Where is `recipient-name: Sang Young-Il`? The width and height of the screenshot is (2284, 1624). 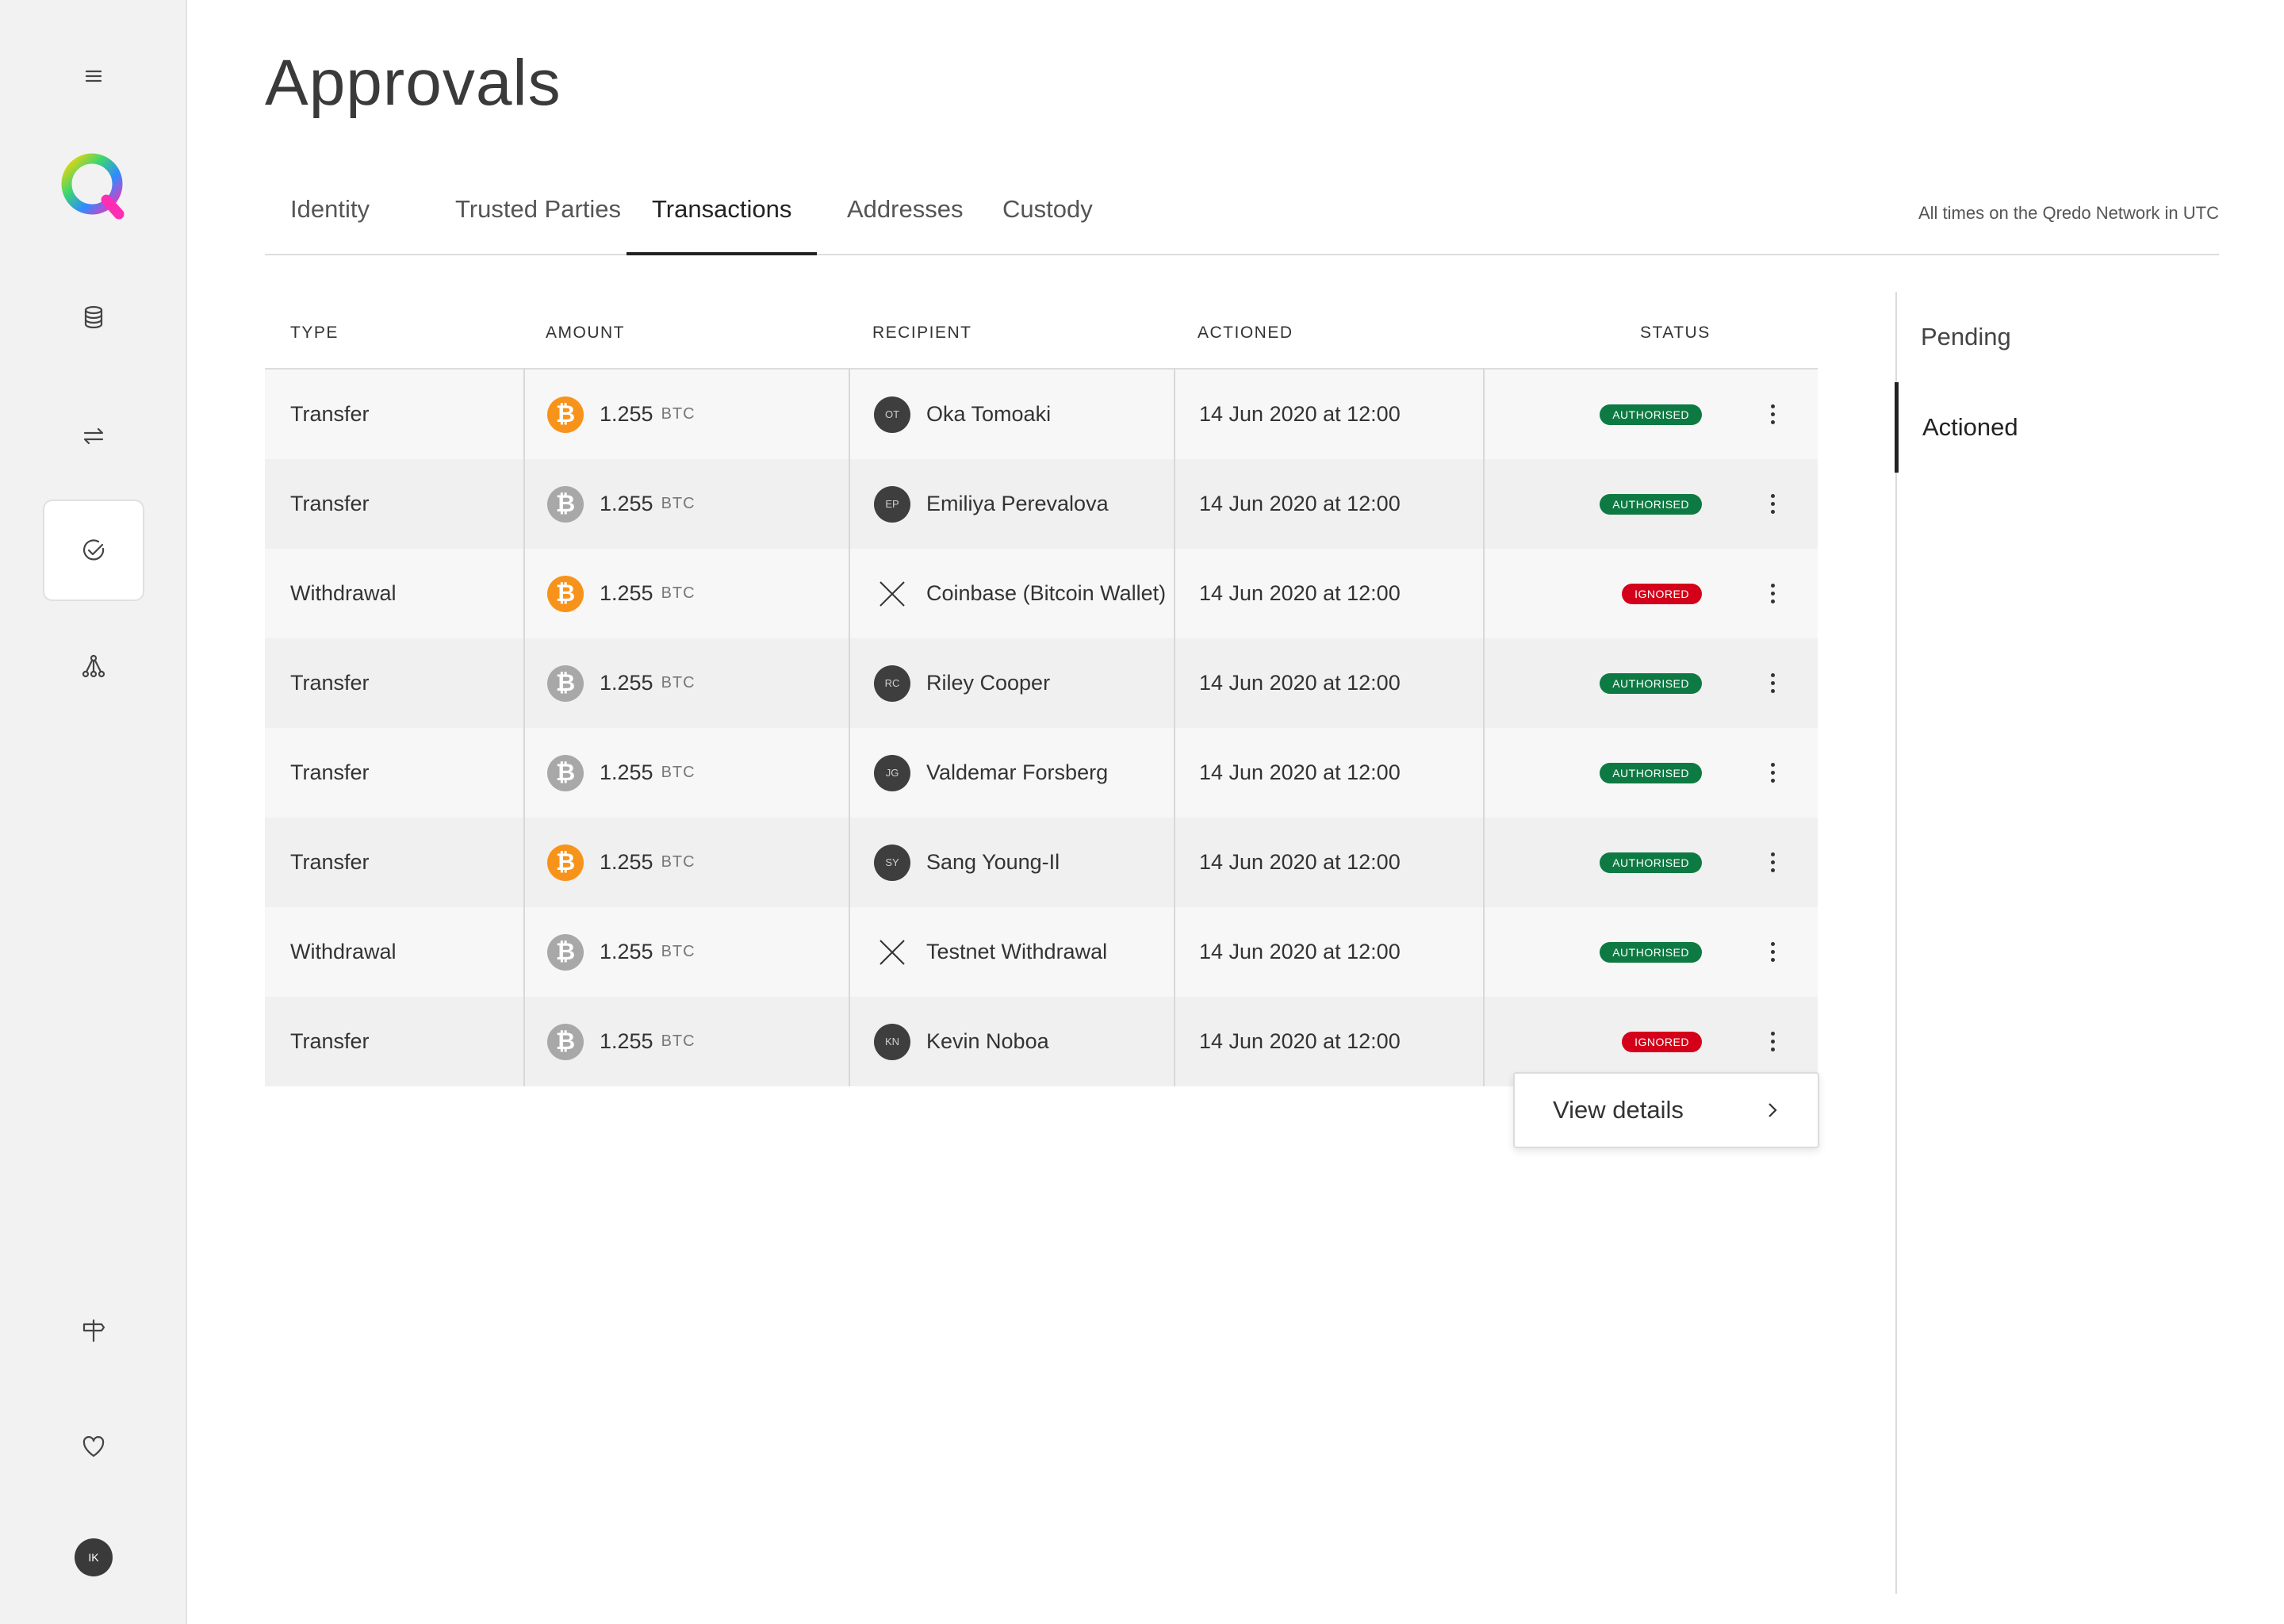
recipient-name: Sang Young-Il is located at coordinates (993, 862).